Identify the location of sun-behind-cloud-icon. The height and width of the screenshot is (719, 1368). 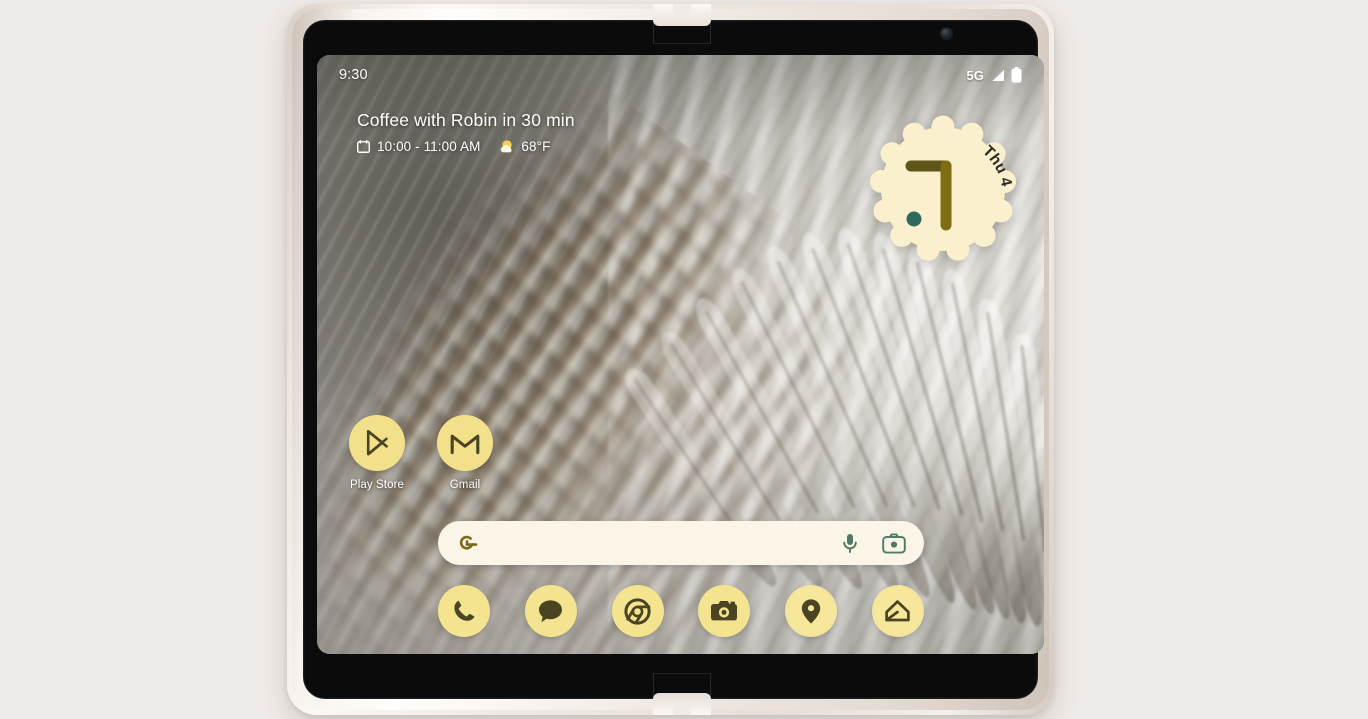
(507, 146).